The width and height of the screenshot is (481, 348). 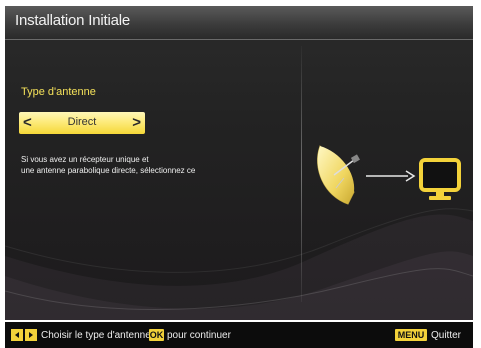 What do you see at coordinates (301, 174) in the screenshot?
I see `panel-divider` at bounding box center [301, 174].